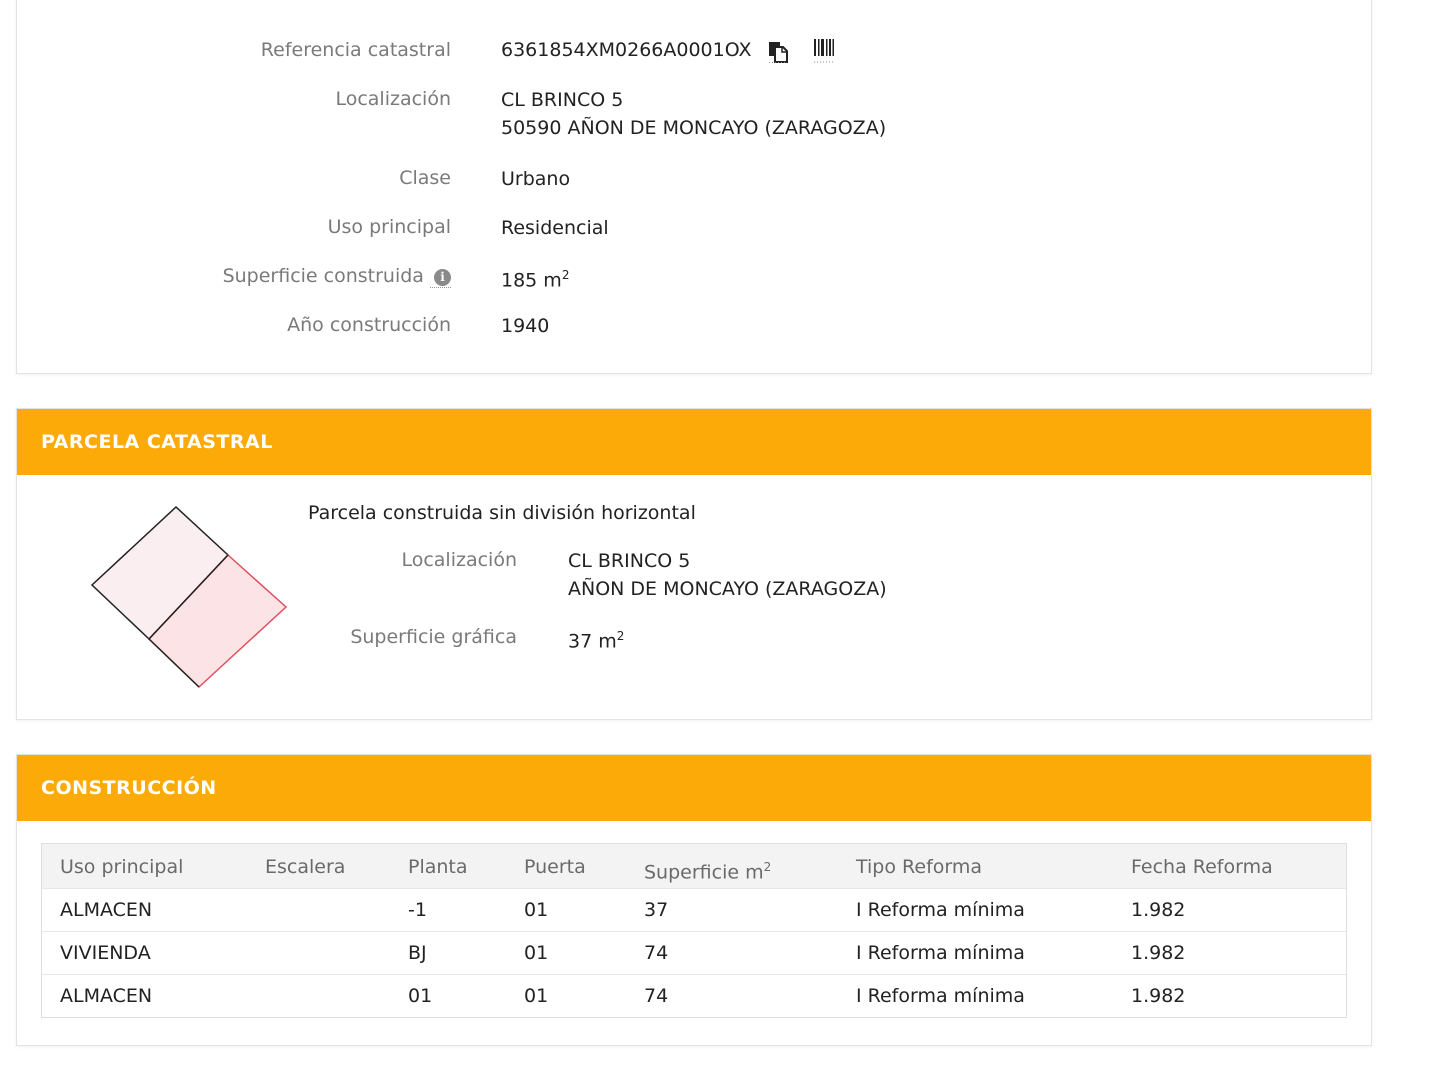 This screenshot has width=1441, height=1080. I want to click on info-tooltip-trigger: i, so click(440, 276).